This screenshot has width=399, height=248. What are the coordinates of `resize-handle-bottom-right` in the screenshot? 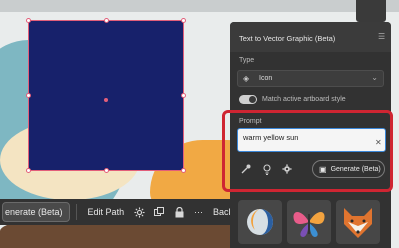 It's located at (183, 170).